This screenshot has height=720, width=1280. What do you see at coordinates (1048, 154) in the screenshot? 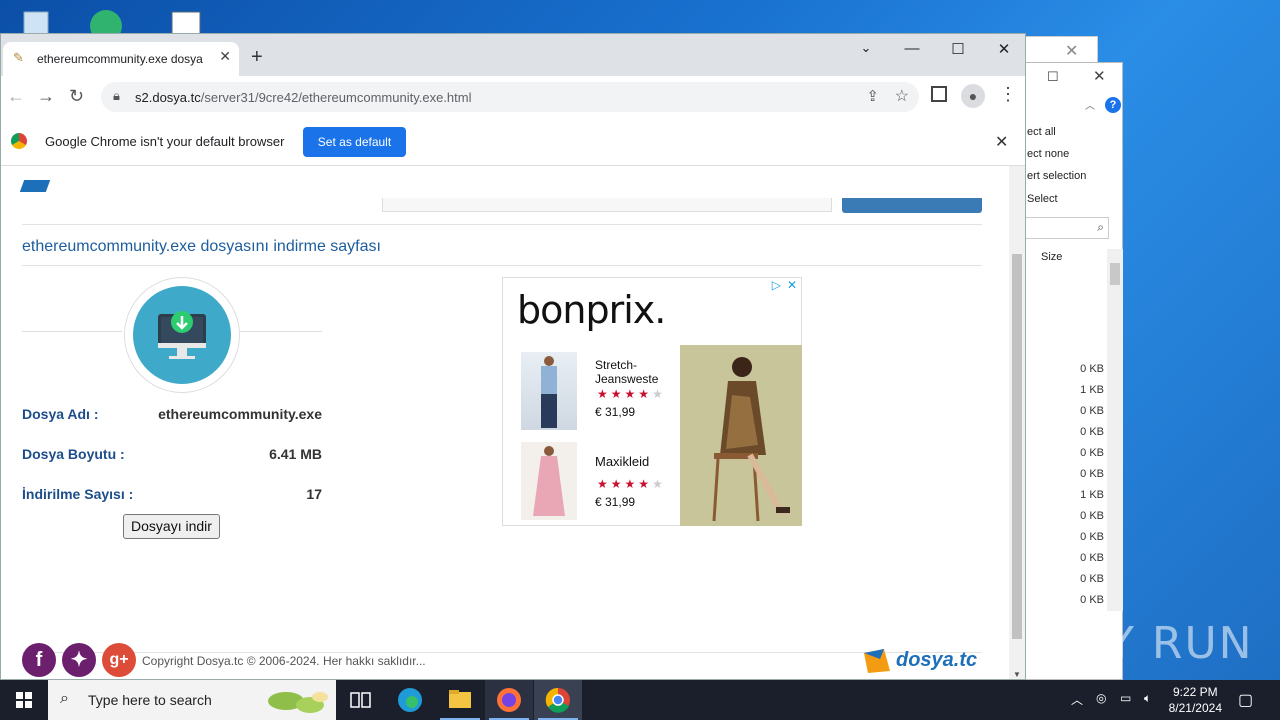
I see `menu-select-none: ect none` at bounding box center [1048, 154].